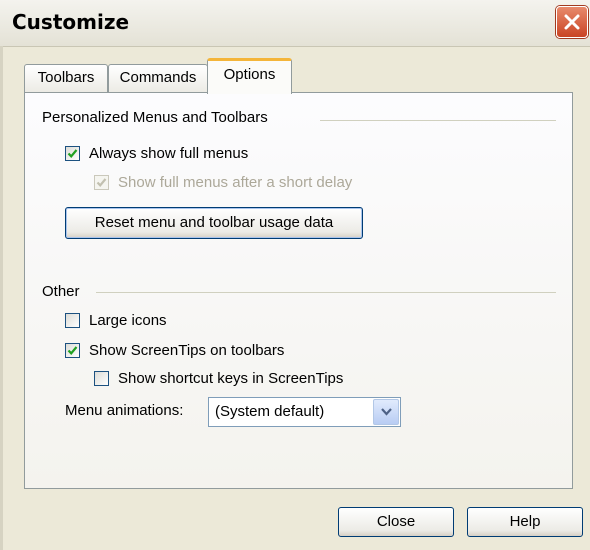 The image size is (590, 550). What do you see at coordinates (214, 223) in the screenshot?
I see `reset-usage-data-button: Reset menu and toolbar usage data` at bounding box center [214, 223].